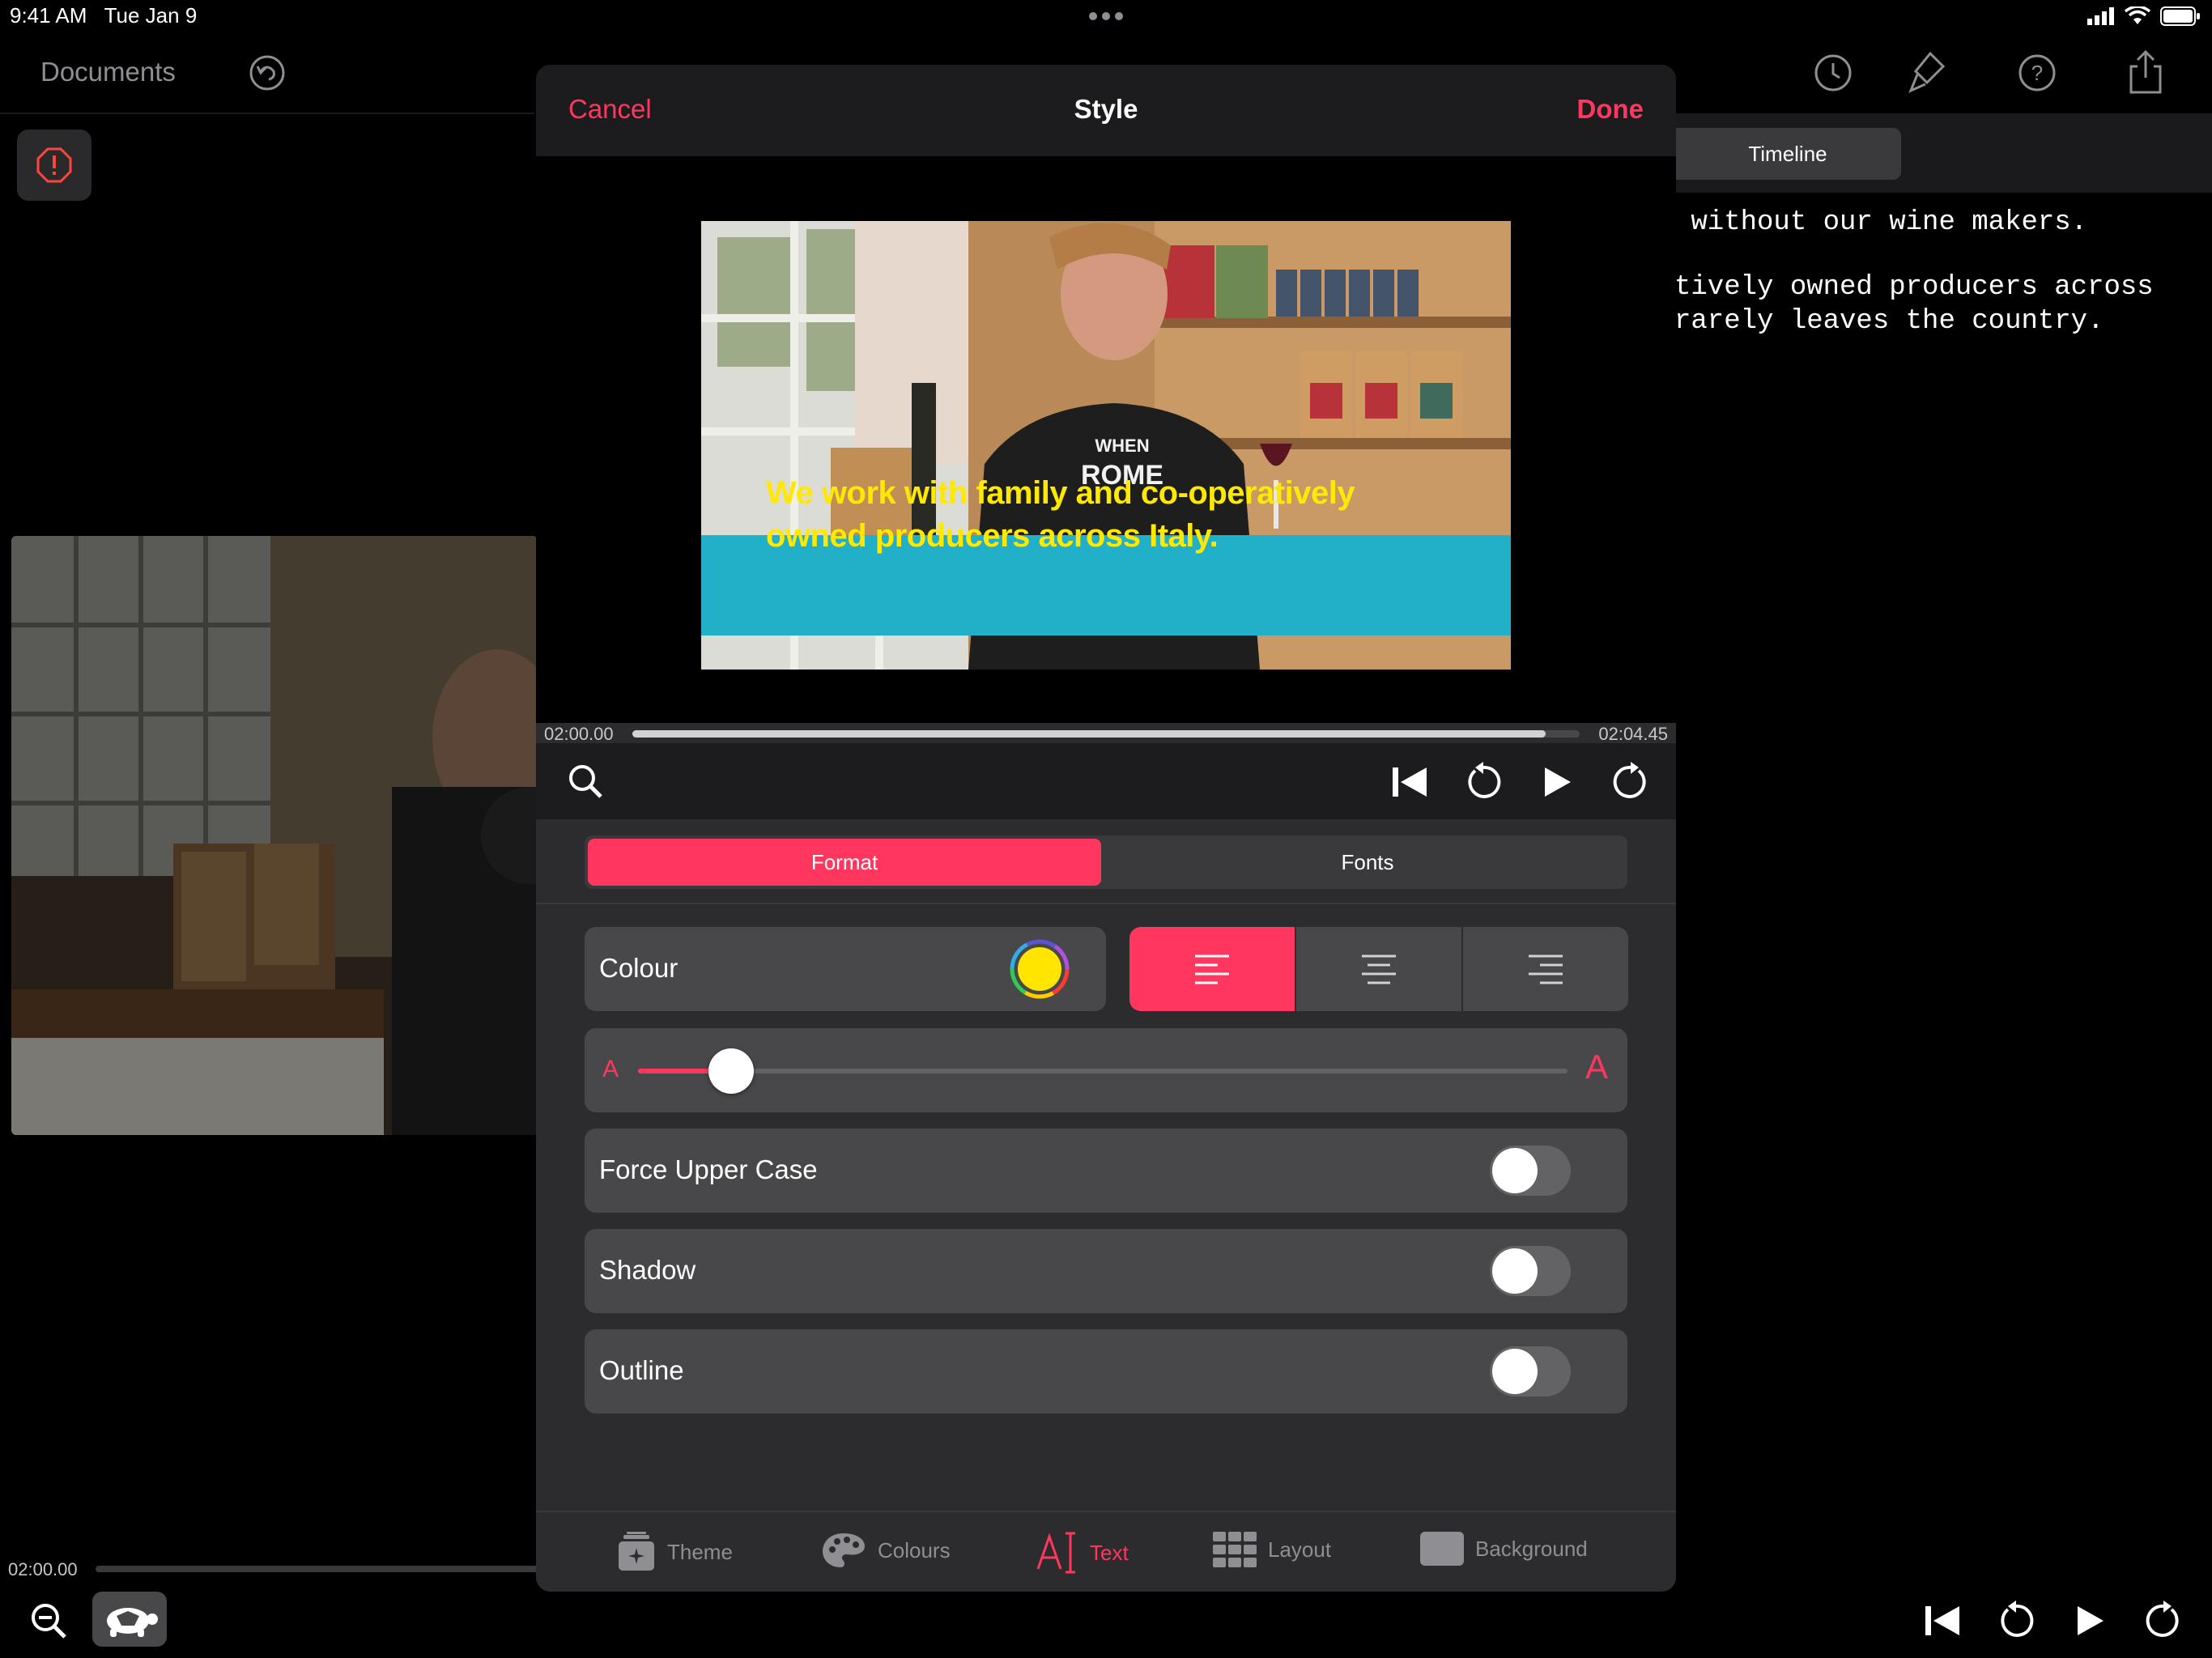  Describe the element at coordinates (993, 536) in the screenshot. I see `caption-line-2: owned producers across Italy.` at that location.